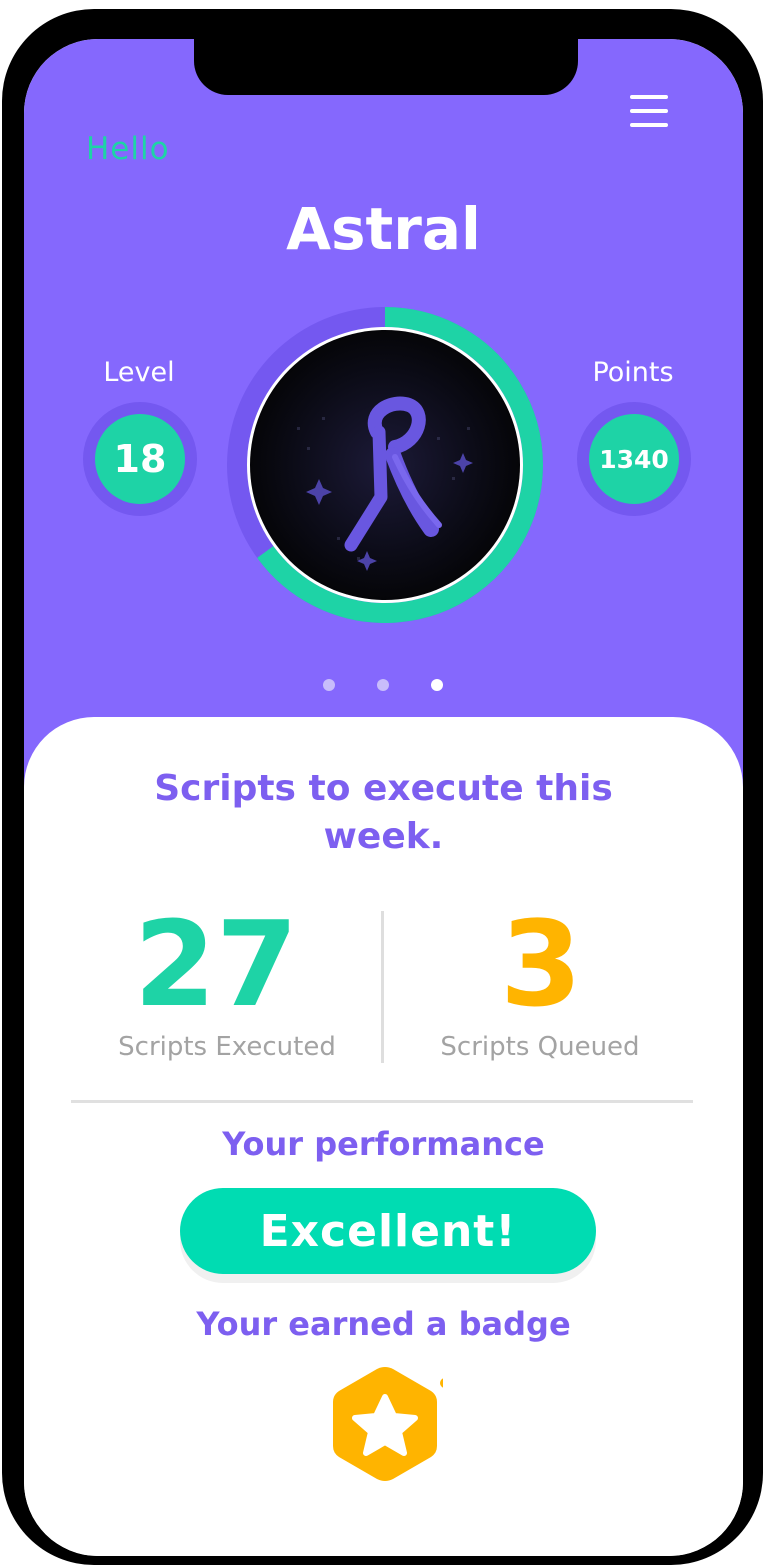  Describe the element at coordinates (649, 112) in the screenshot. I see `hamburger-menu-icon` at that location.